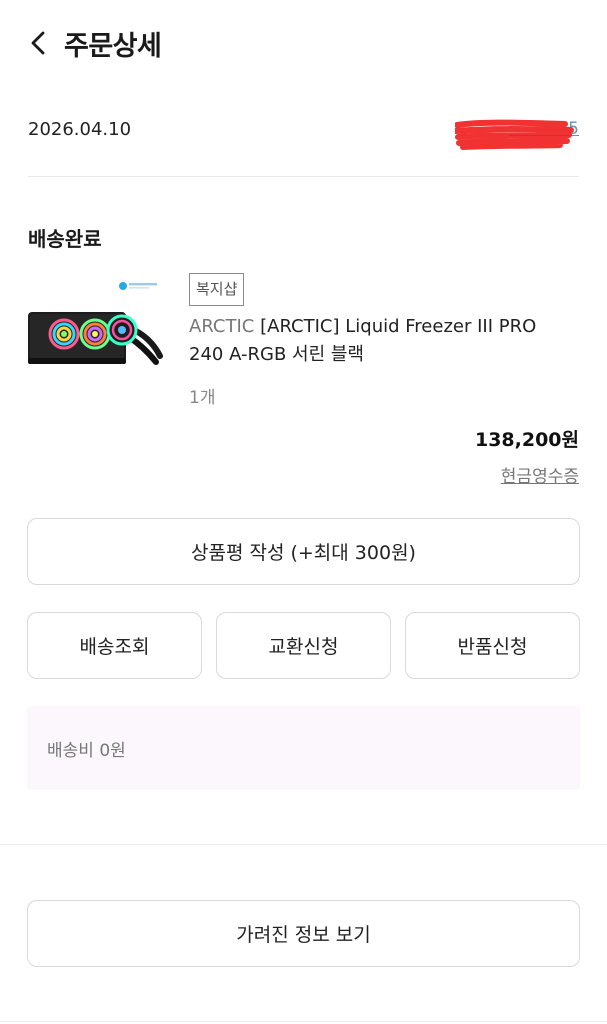  I want to click on track-delivery-button: 배송조회, so click(114, 645).